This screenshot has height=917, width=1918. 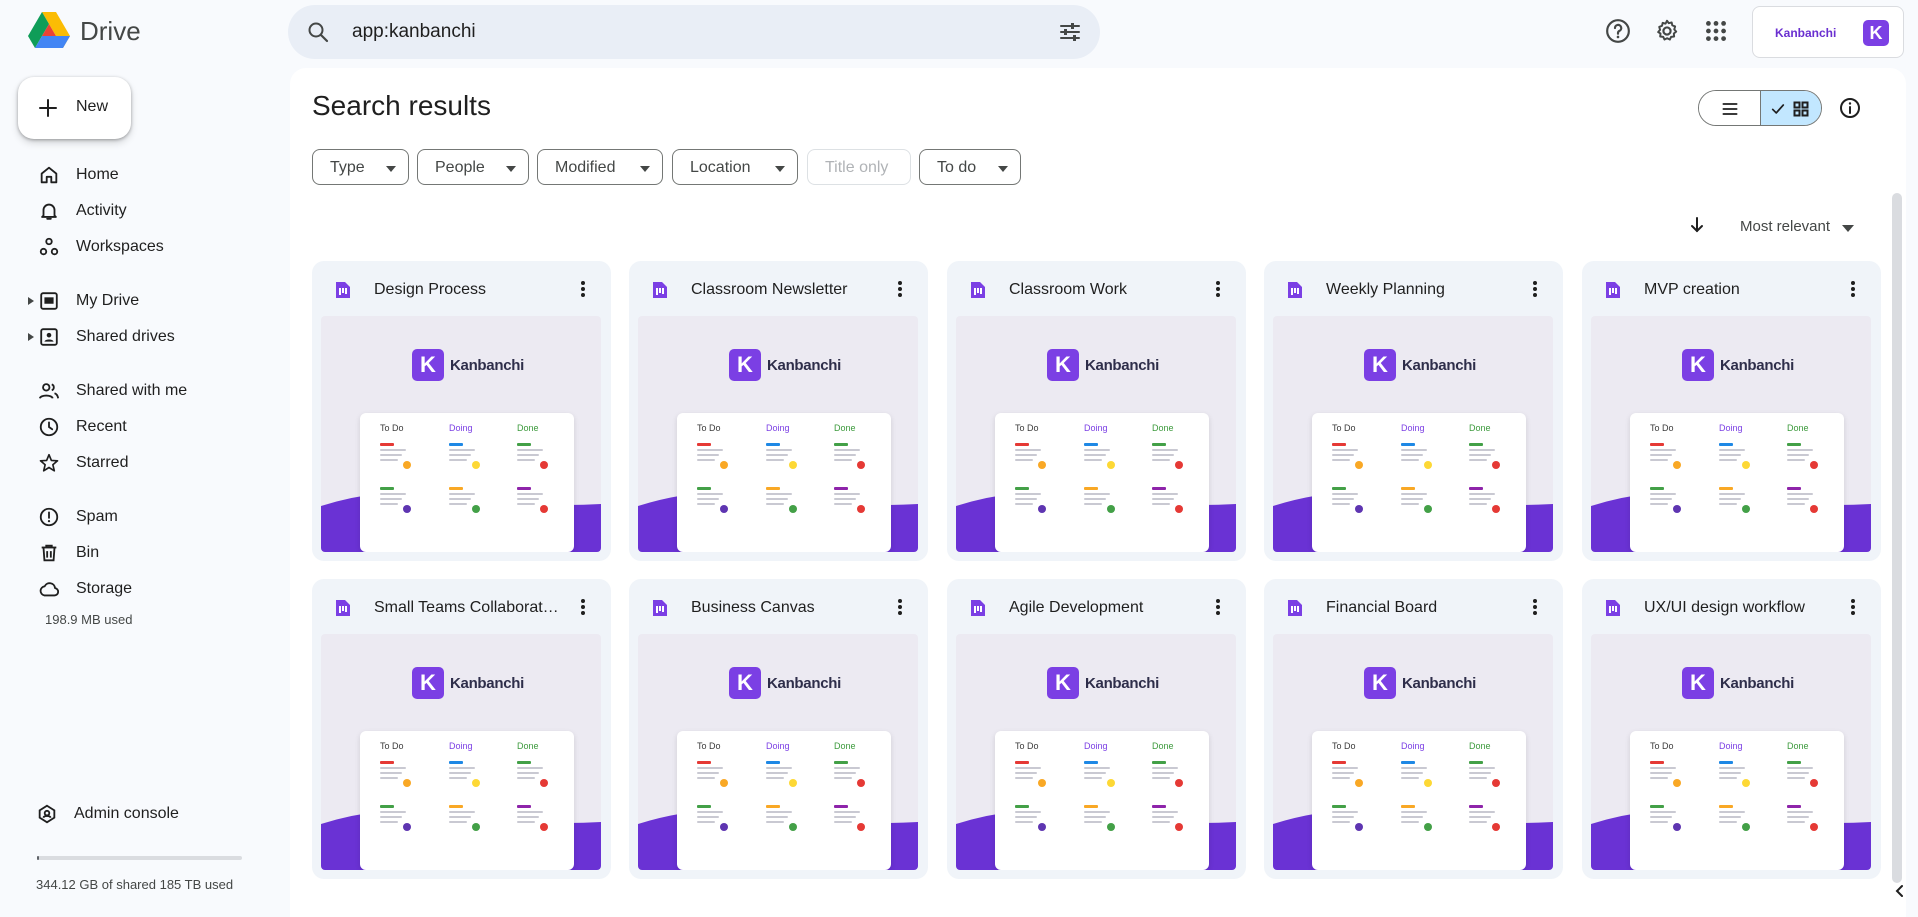 What do you see at coordinates (1667, 31) in the screenshot?
I see `settings-gear-icon` at bounding box center [1667, 31].